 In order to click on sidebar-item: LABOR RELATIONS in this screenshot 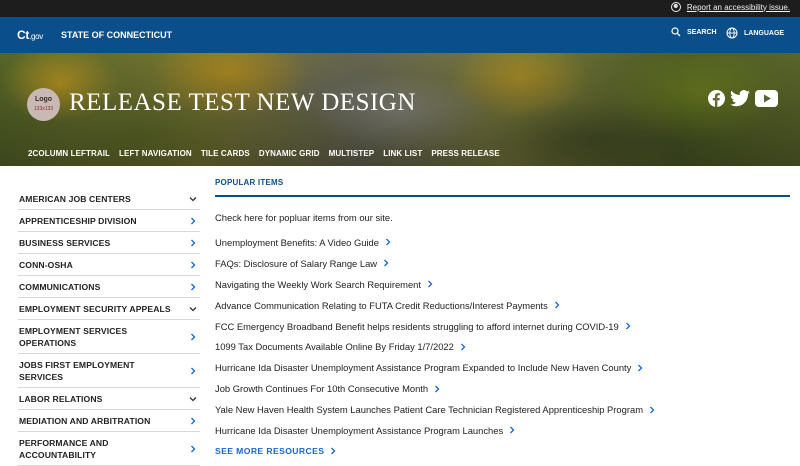, I will do `click(109, 399)`.